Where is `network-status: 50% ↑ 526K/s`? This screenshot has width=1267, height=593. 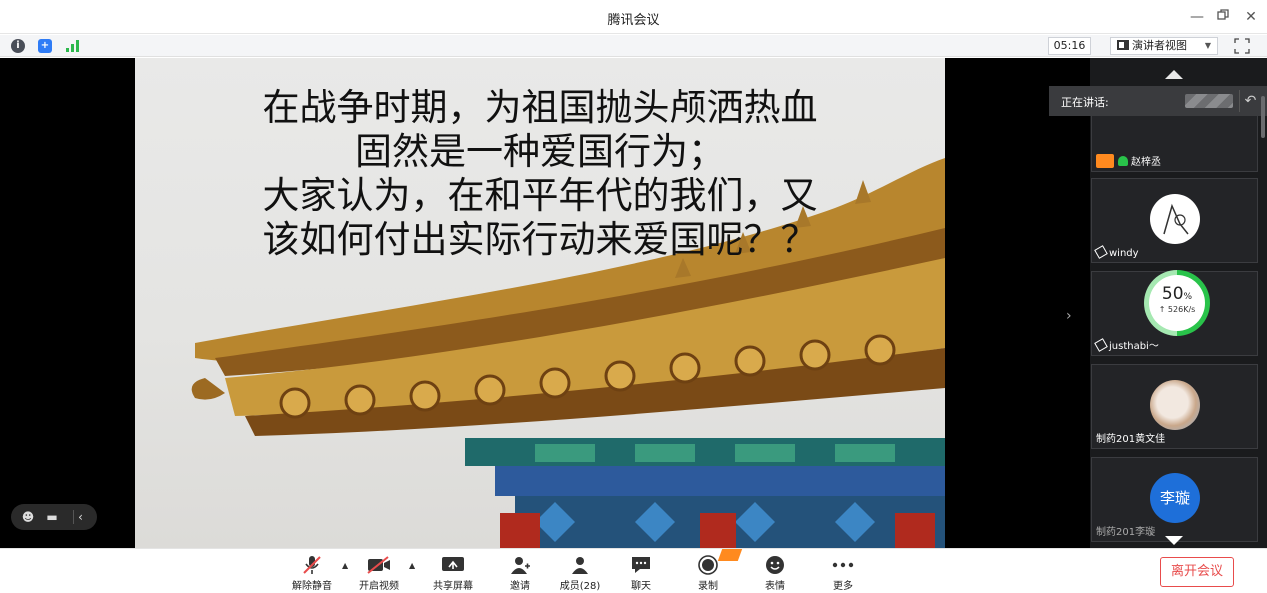 network-status: 50% ↑ 526K/s is located at coordinates (1177, 303).